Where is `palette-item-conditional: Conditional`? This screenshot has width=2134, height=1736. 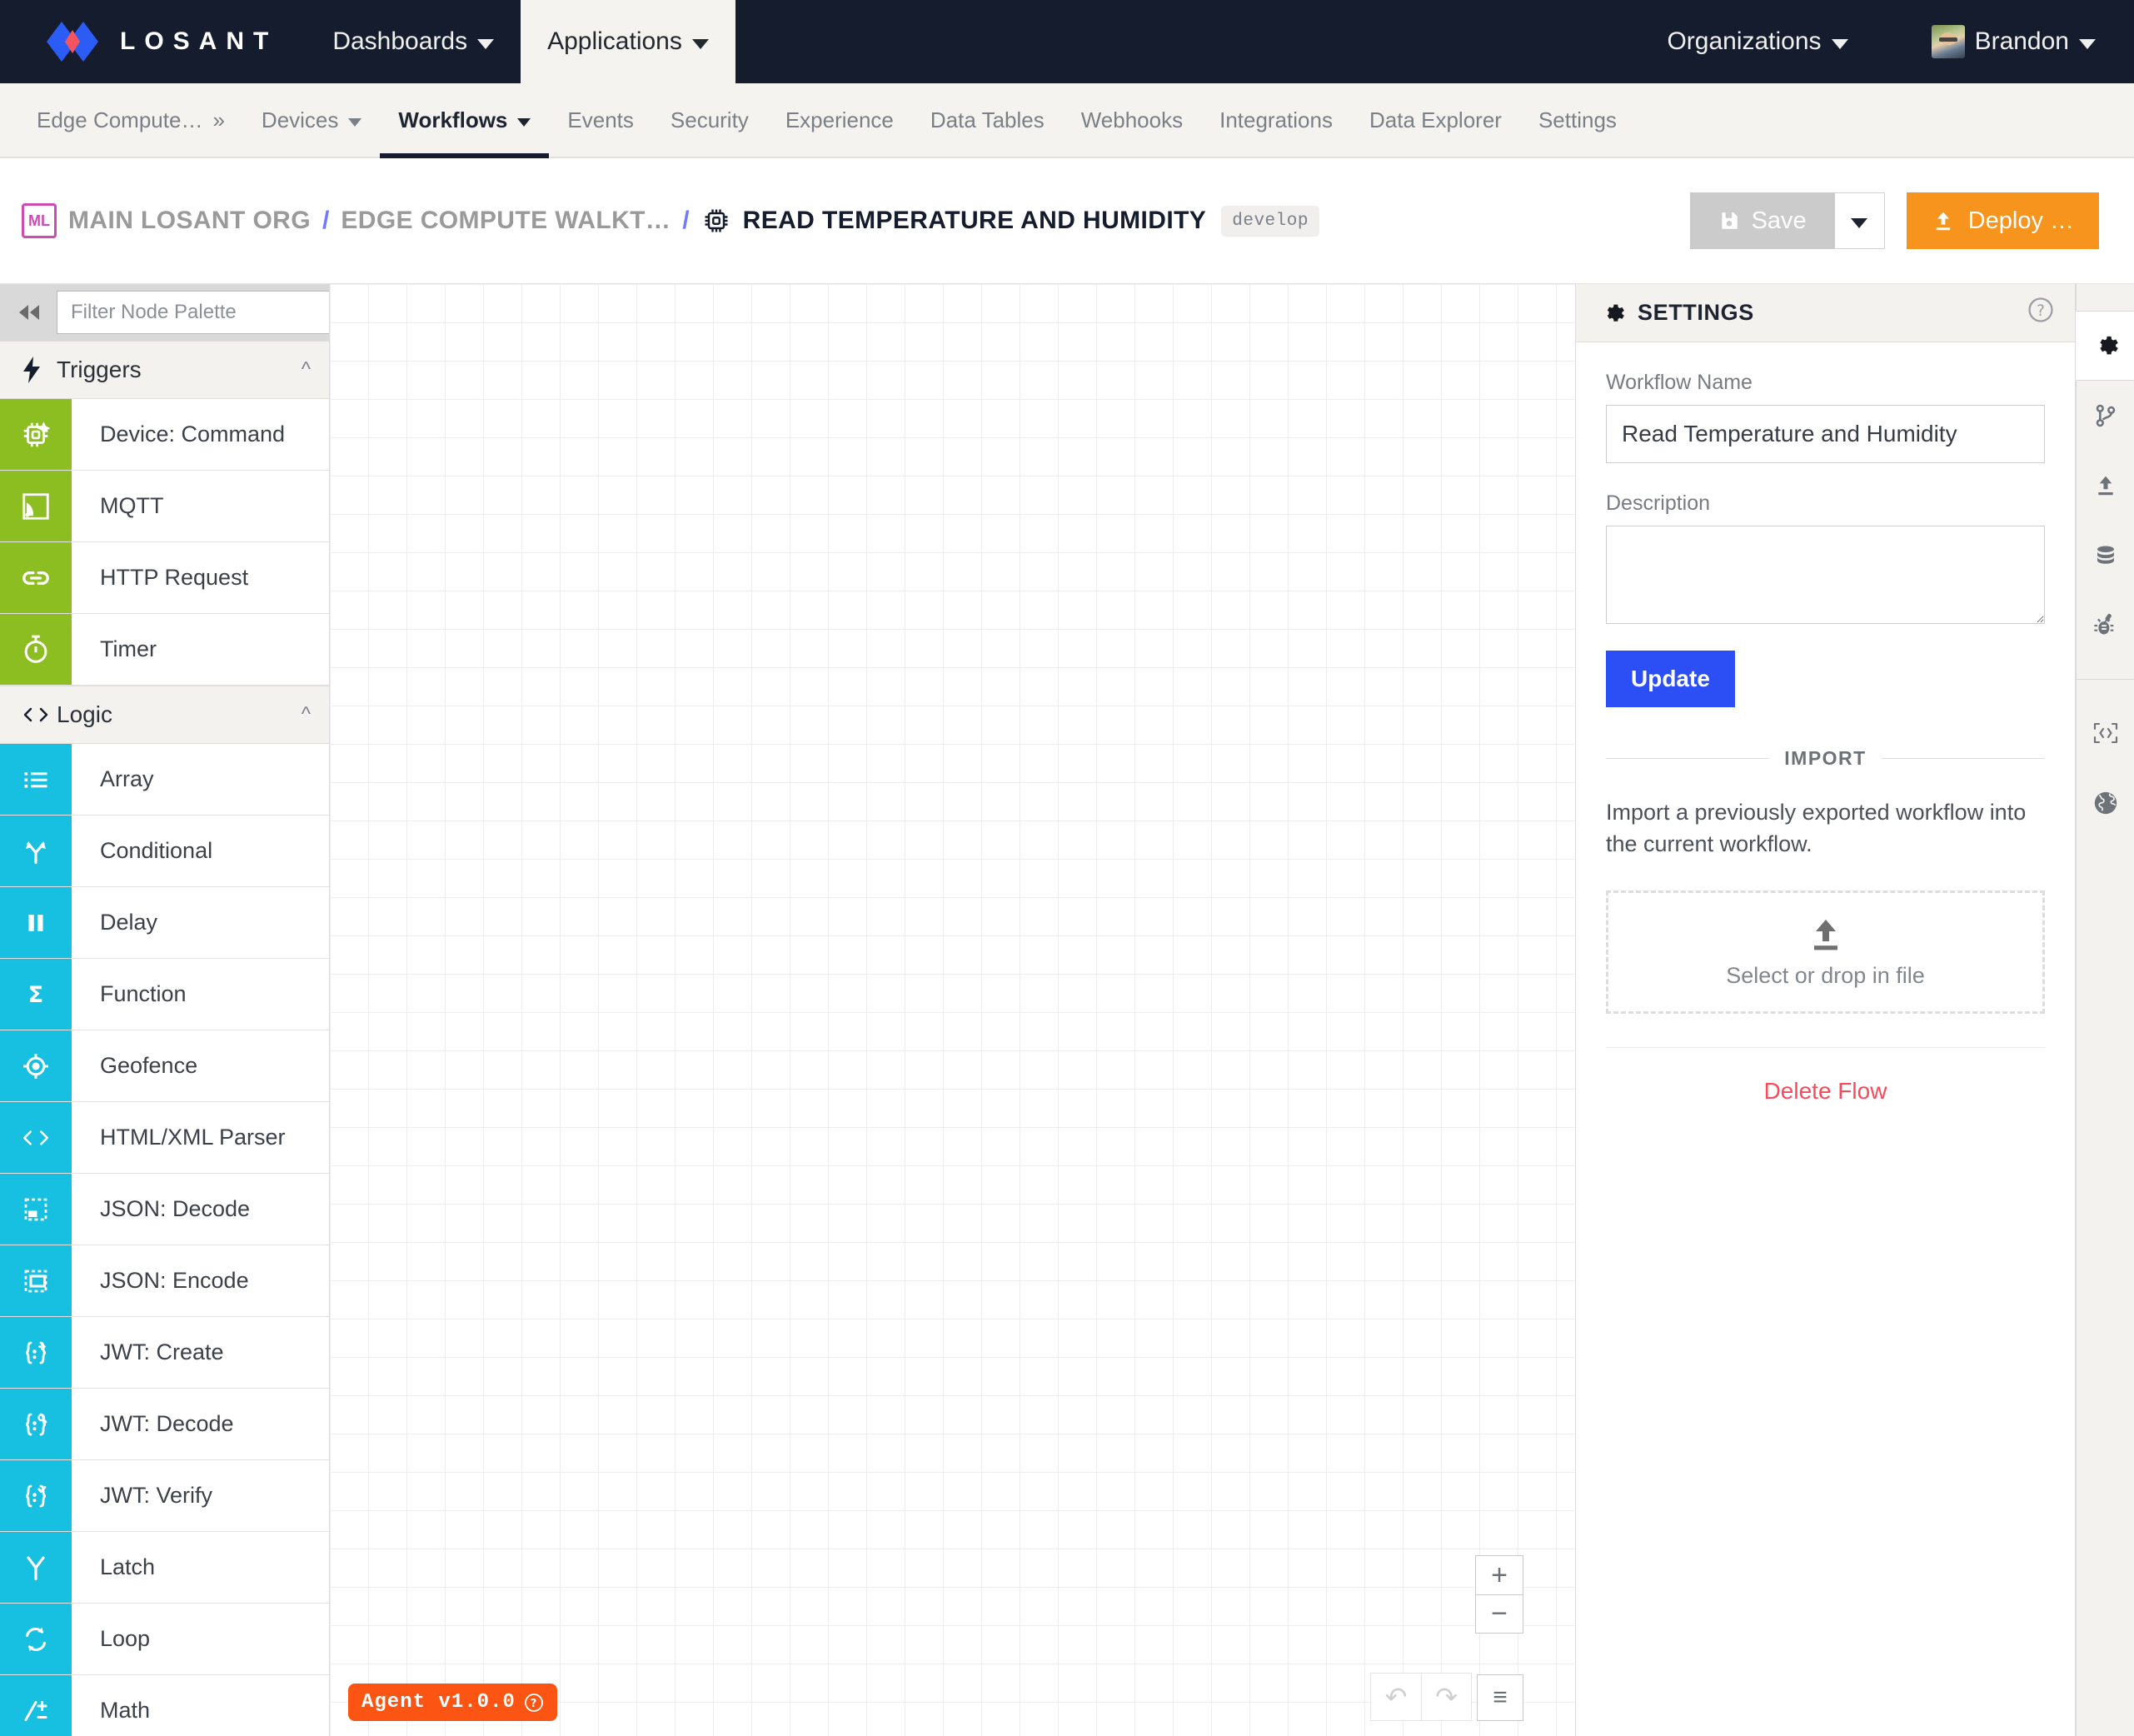 palette-item-conditional: Conditional is located at coordinates (164, 852).